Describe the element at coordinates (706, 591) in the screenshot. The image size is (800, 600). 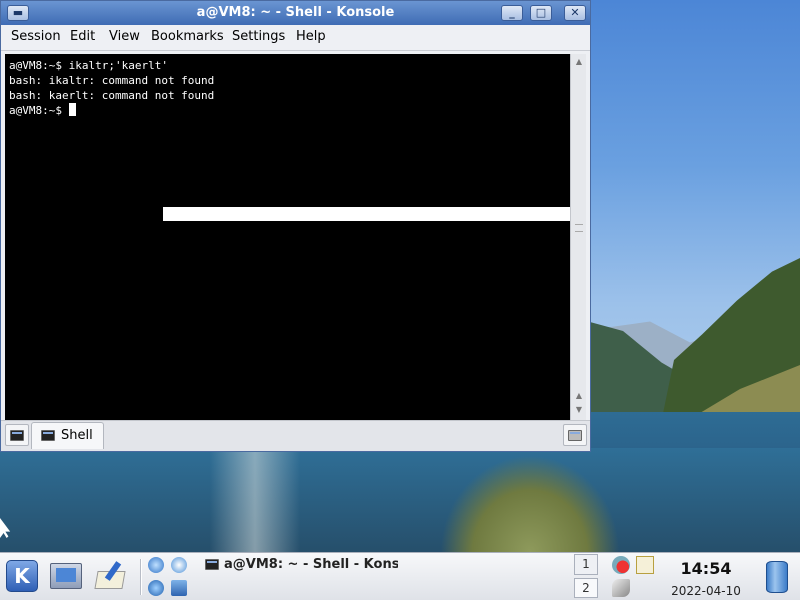
I see `clock-date: 2022-04-10` at that location.